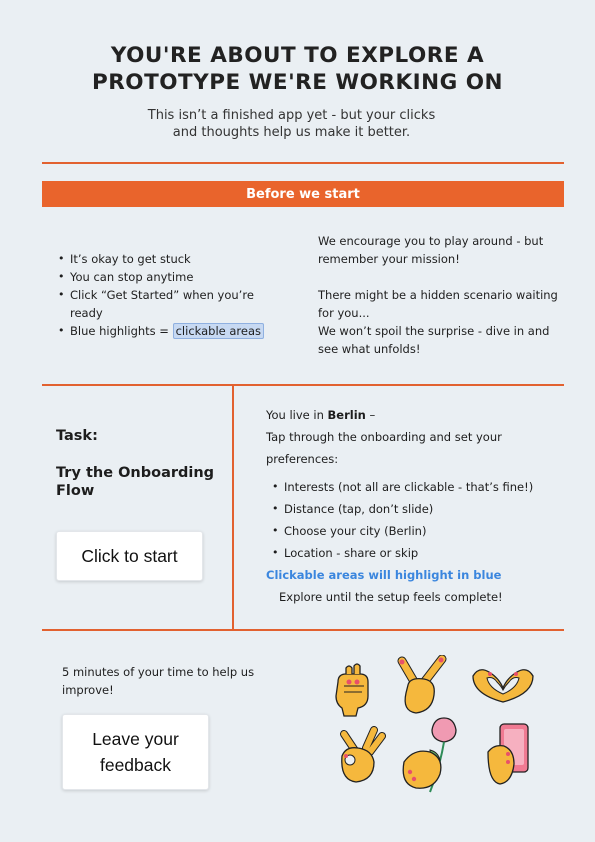 The image size is (595, 842). Describe the element at coordinates (129, 556) in the screenshot. I see `click-to-start-button: Click to start` at that location.